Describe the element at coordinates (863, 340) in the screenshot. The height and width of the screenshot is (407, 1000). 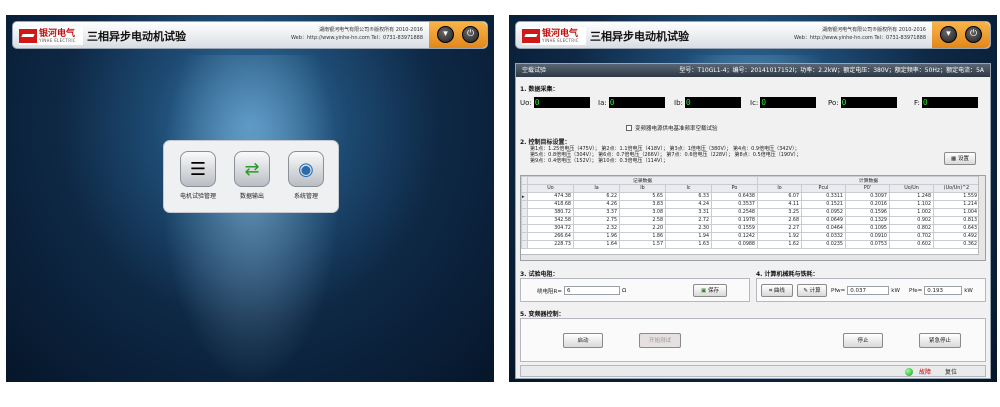
I see `stop-button: 停止` at that location.